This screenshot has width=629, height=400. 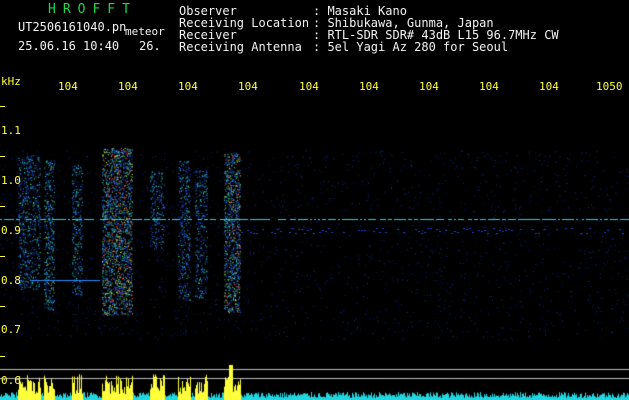 I want to click on filename-label: UT2506161040.pn, so click(x=72, y=27).